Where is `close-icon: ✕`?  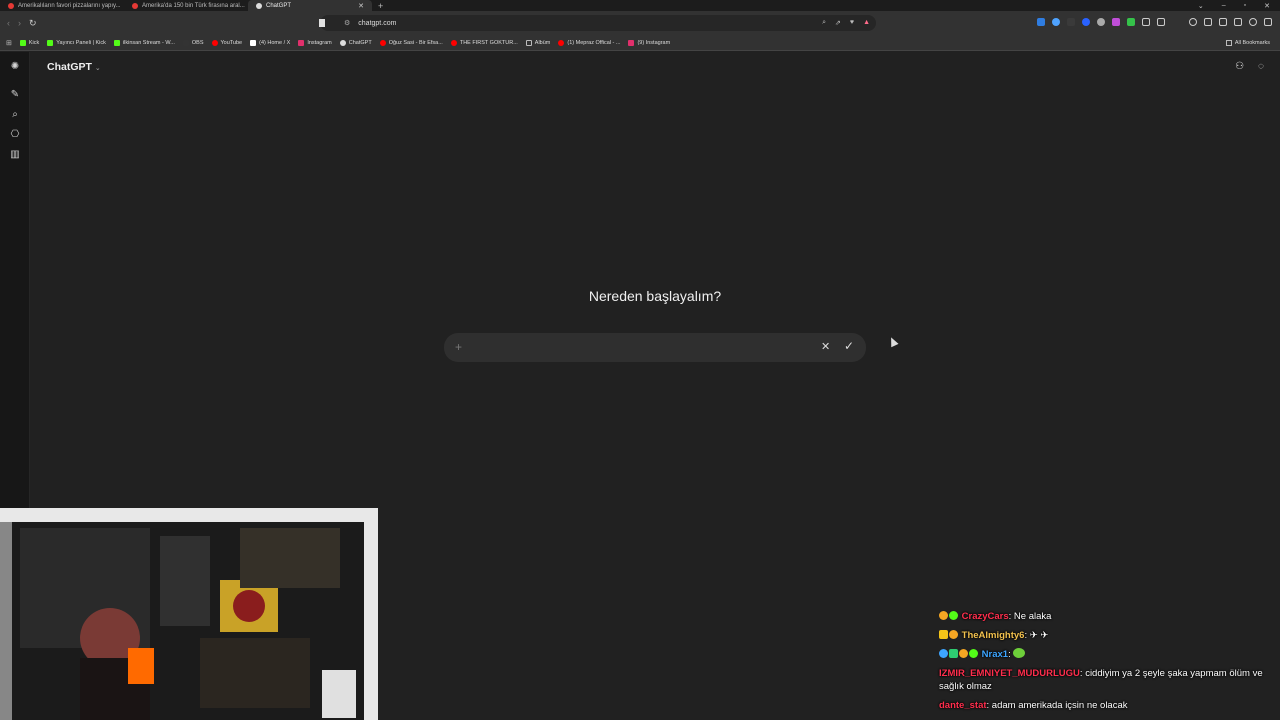 close-icon: ✕ is located at coordinates (825, 346).